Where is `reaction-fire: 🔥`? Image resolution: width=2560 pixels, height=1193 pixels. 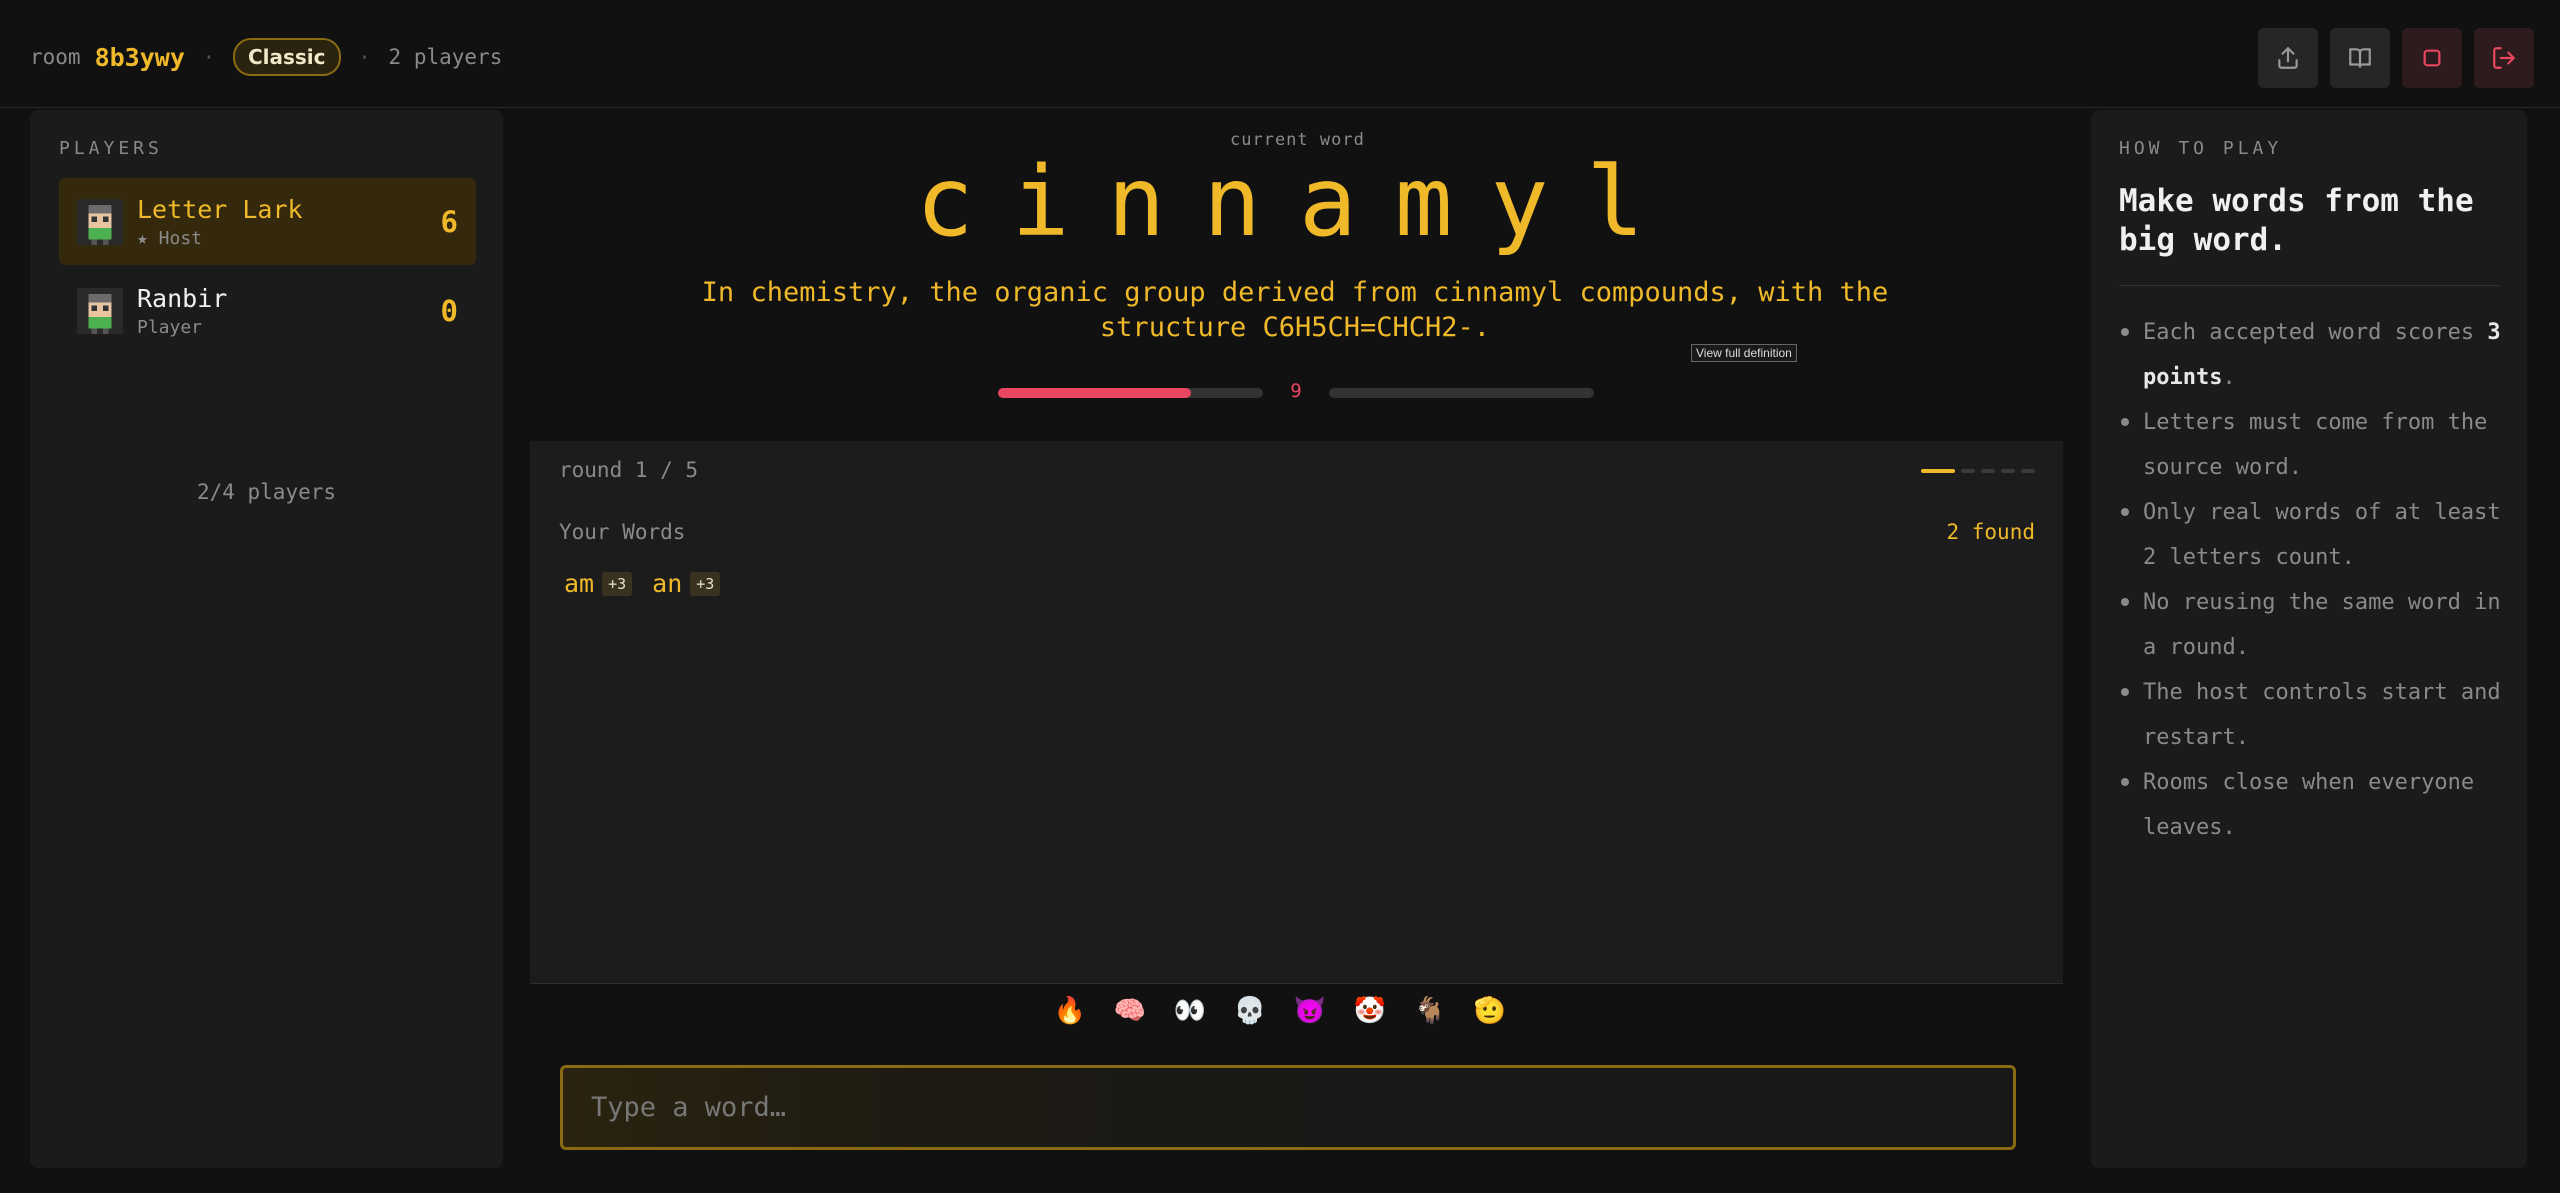 reaction-fire: 🔥 is located at coordinates (1070, 1011).